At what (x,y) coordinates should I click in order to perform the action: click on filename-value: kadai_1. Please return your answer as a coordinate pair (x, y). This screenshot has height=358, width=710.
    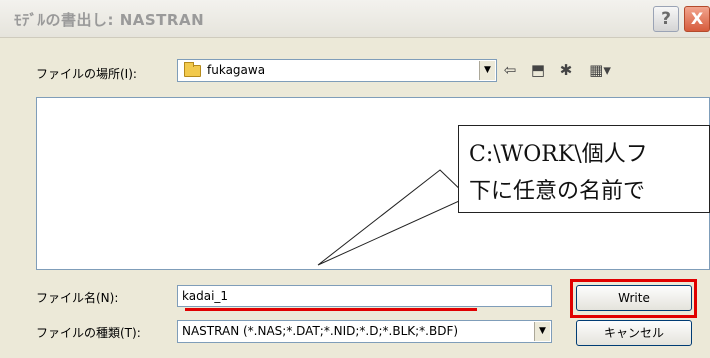
    Looking at the image, I should click on (205, 296).